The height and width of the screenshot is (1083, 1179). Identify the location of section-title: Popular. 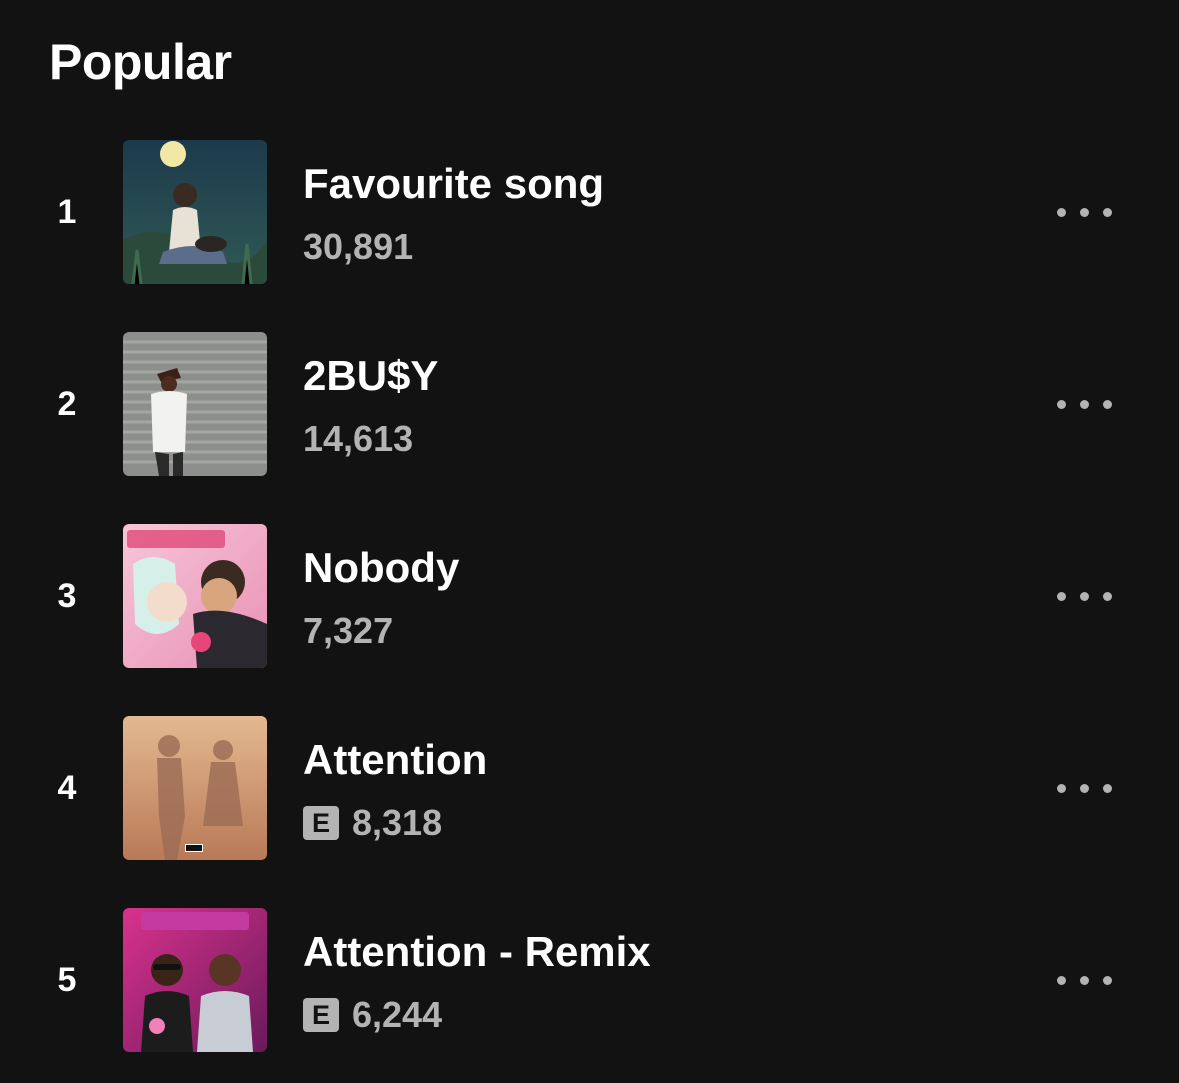
(140, 62).